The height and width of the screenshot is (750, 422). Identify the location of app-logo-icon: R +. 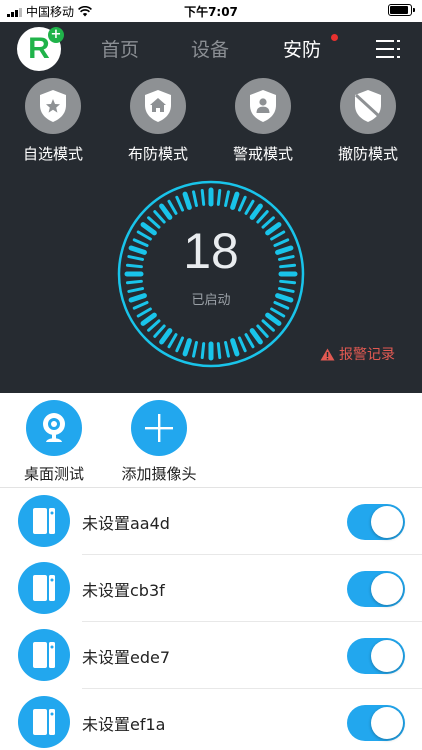
(40, 49).